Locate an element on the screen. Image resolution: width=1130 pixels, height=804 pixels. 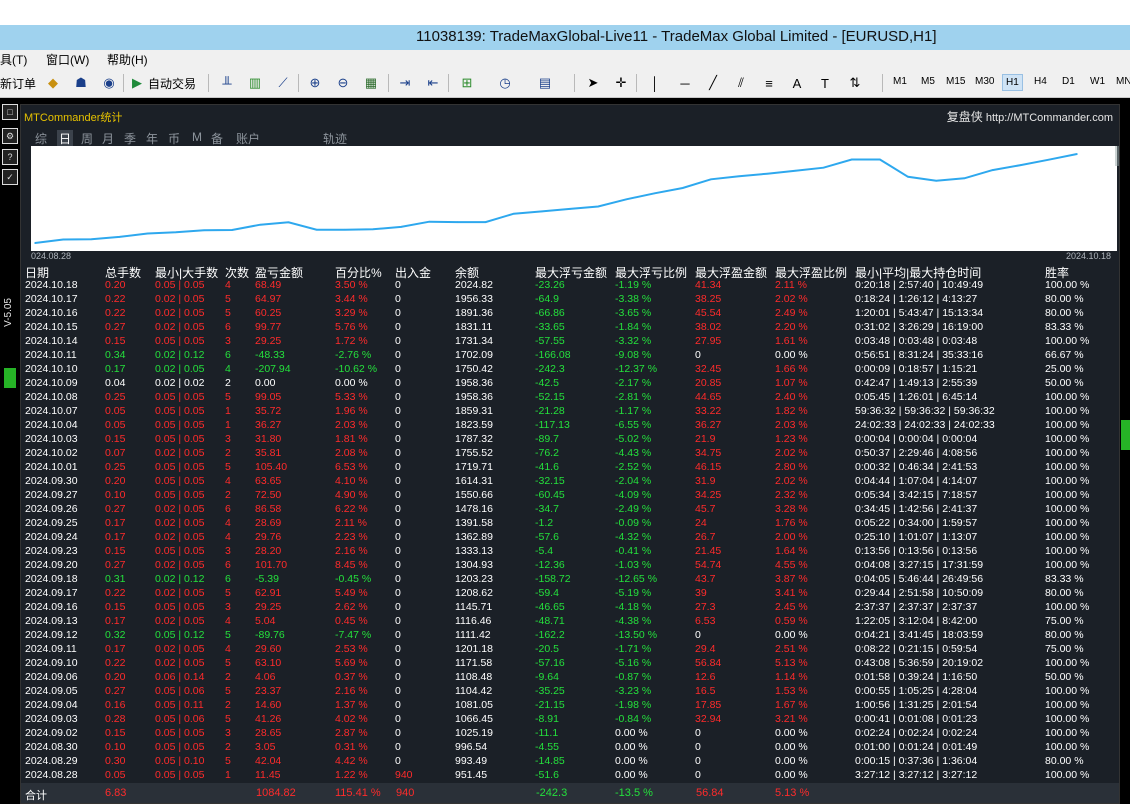
tab-0: 综 is located at coordinates (41, 138).